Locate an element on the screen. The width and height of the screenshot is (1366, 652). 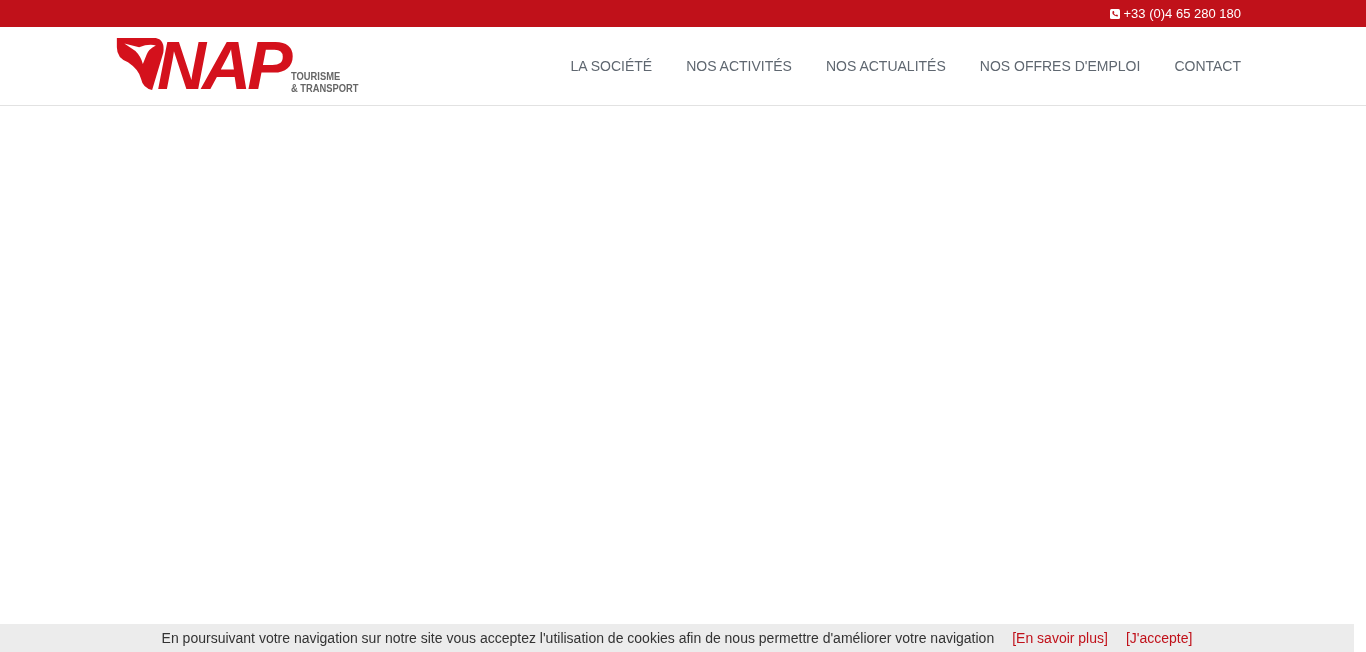
phone-icon is located at coordinates (1114, 13).